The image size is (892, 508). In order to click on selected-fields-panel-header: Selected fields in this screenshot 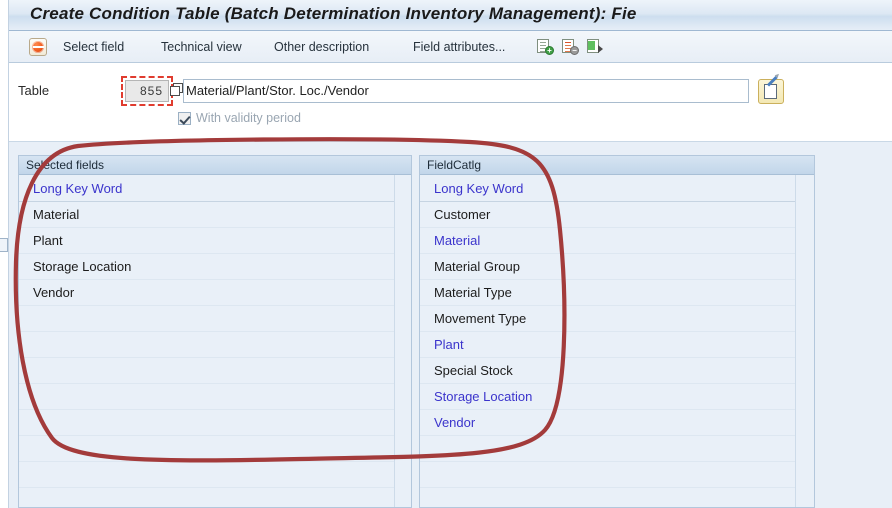, I will do `click(215, 165)`.